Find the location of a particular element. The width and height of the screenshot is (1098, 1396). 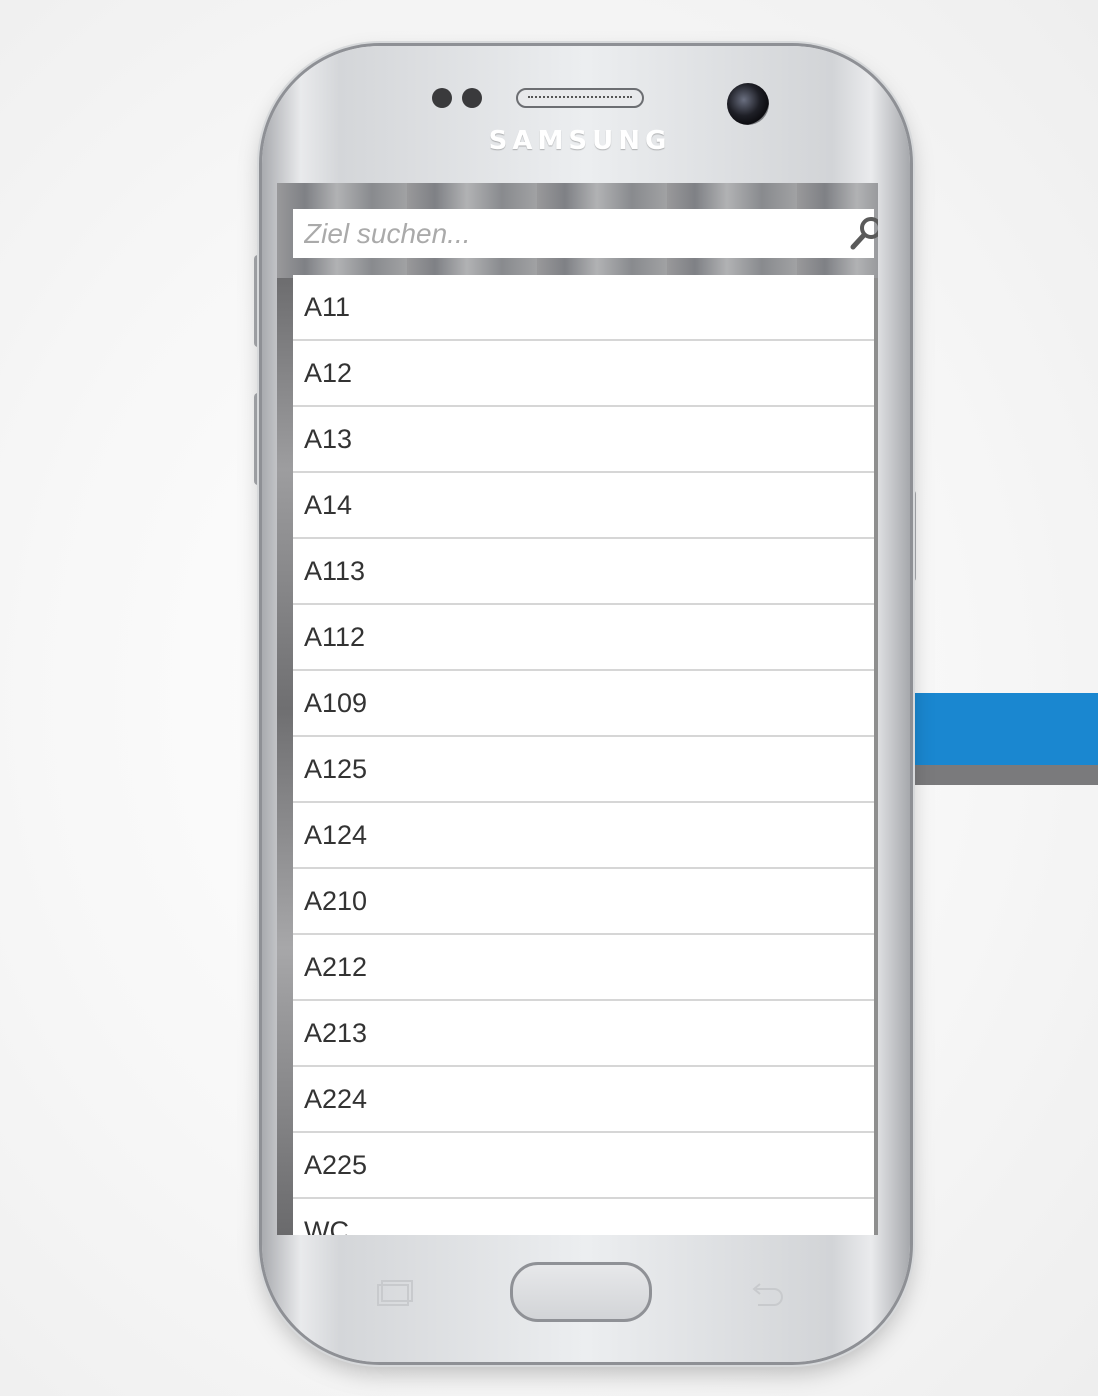

search-input is located at coordinates (558, 233).